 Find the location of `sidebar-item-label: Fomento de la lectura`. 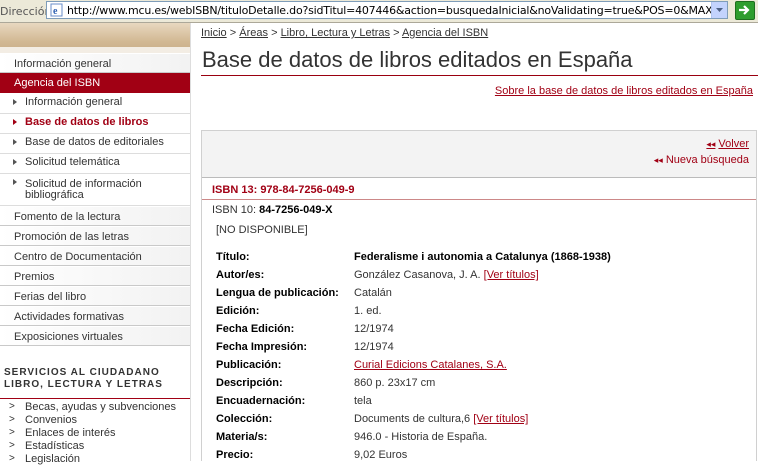

sidebar-item-label: Fomento de la lectura is located at coordinates (67, 217).